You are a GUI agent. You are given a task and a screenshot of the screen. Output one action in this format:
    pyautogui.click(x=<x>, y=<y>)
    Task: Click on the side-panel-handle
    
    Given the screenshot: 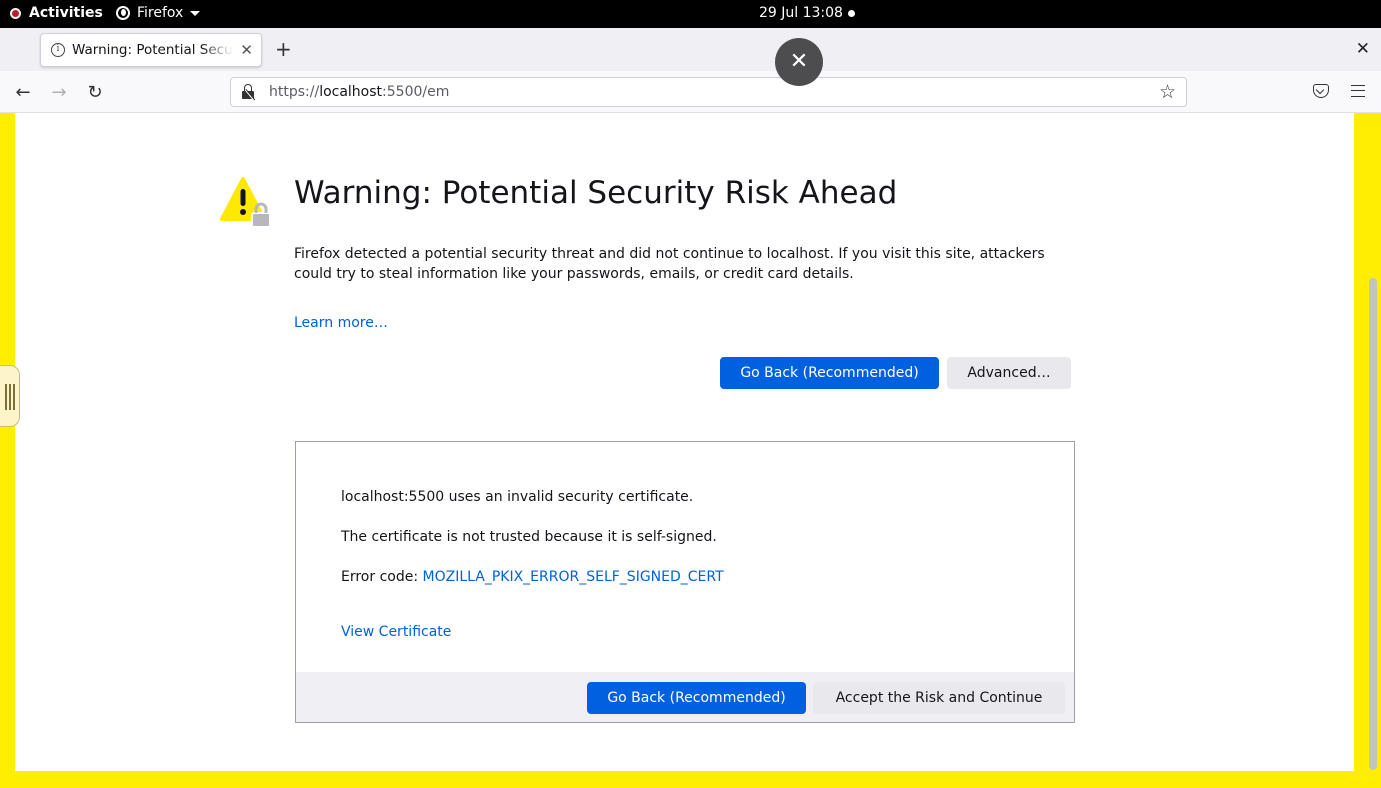 What is the action you would take?
    pyautogui.click(x=10, y=396)
    